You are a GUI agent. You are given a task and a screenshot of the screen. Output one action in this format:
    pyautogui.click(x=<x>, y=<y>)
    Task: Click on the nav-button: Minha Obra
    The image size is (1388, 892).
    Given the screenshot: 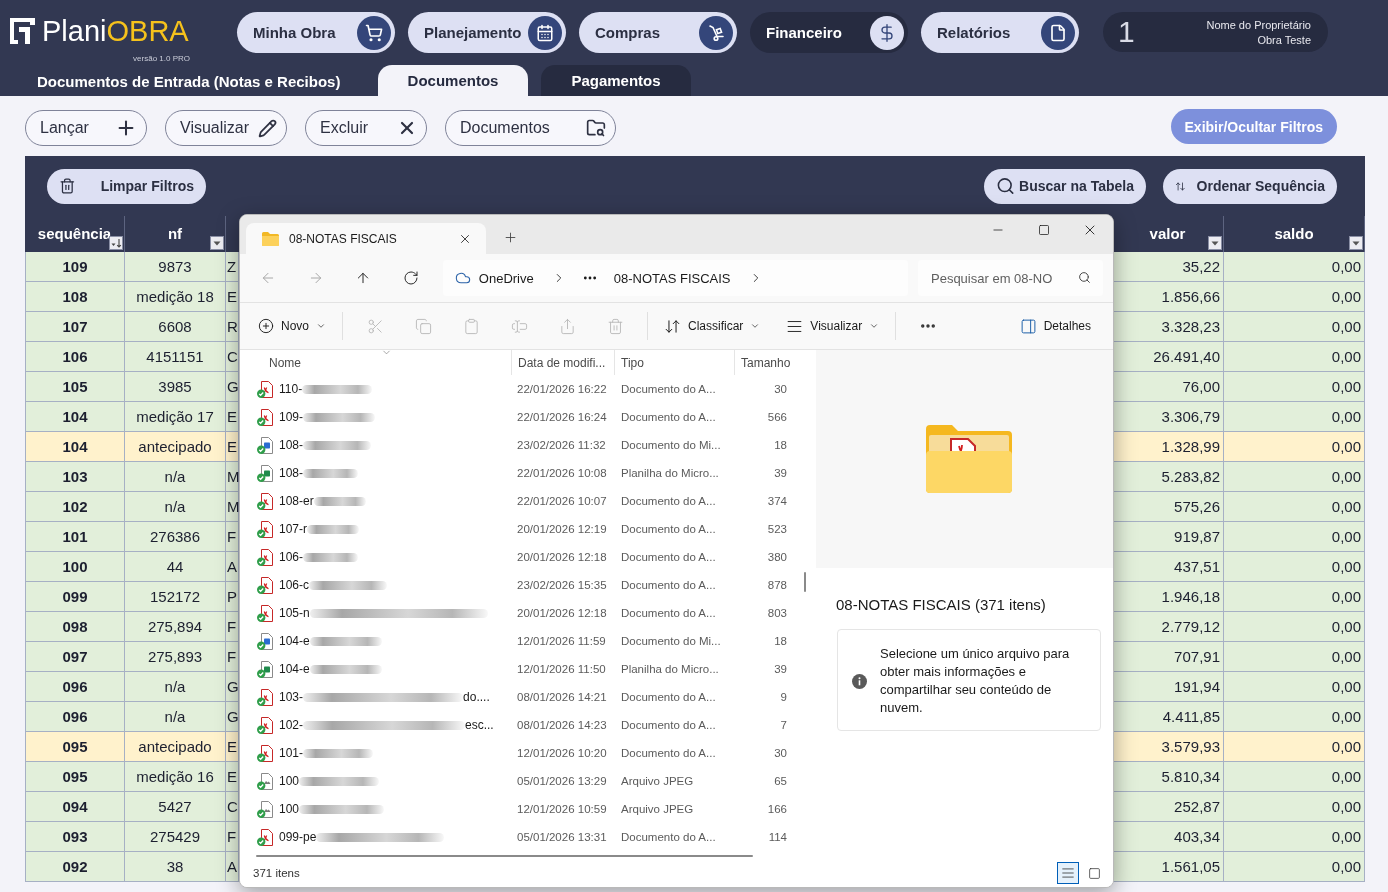 What is the action you would take?
    pyautogui.click(x=316, y=32)
    